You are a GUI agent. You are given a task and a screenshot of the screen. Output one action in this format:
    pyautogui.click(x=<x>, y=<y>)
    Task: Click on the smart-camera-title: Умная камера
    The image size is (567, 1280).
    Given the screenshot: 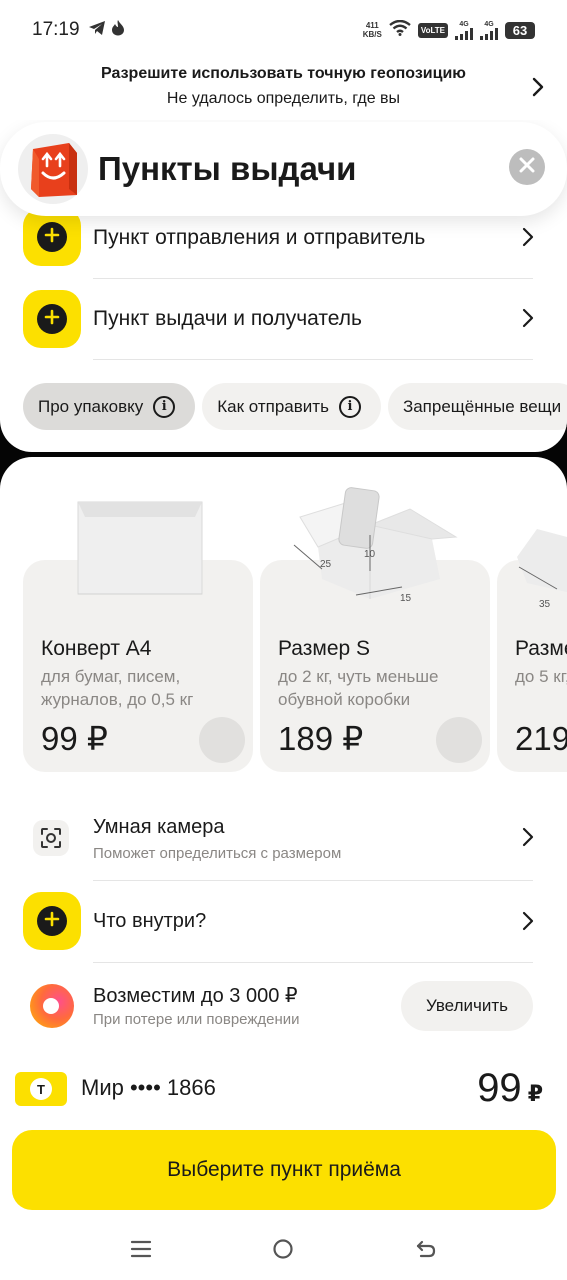 What is the action you would take?
    pyautogui.click(x=159, y=827)
    